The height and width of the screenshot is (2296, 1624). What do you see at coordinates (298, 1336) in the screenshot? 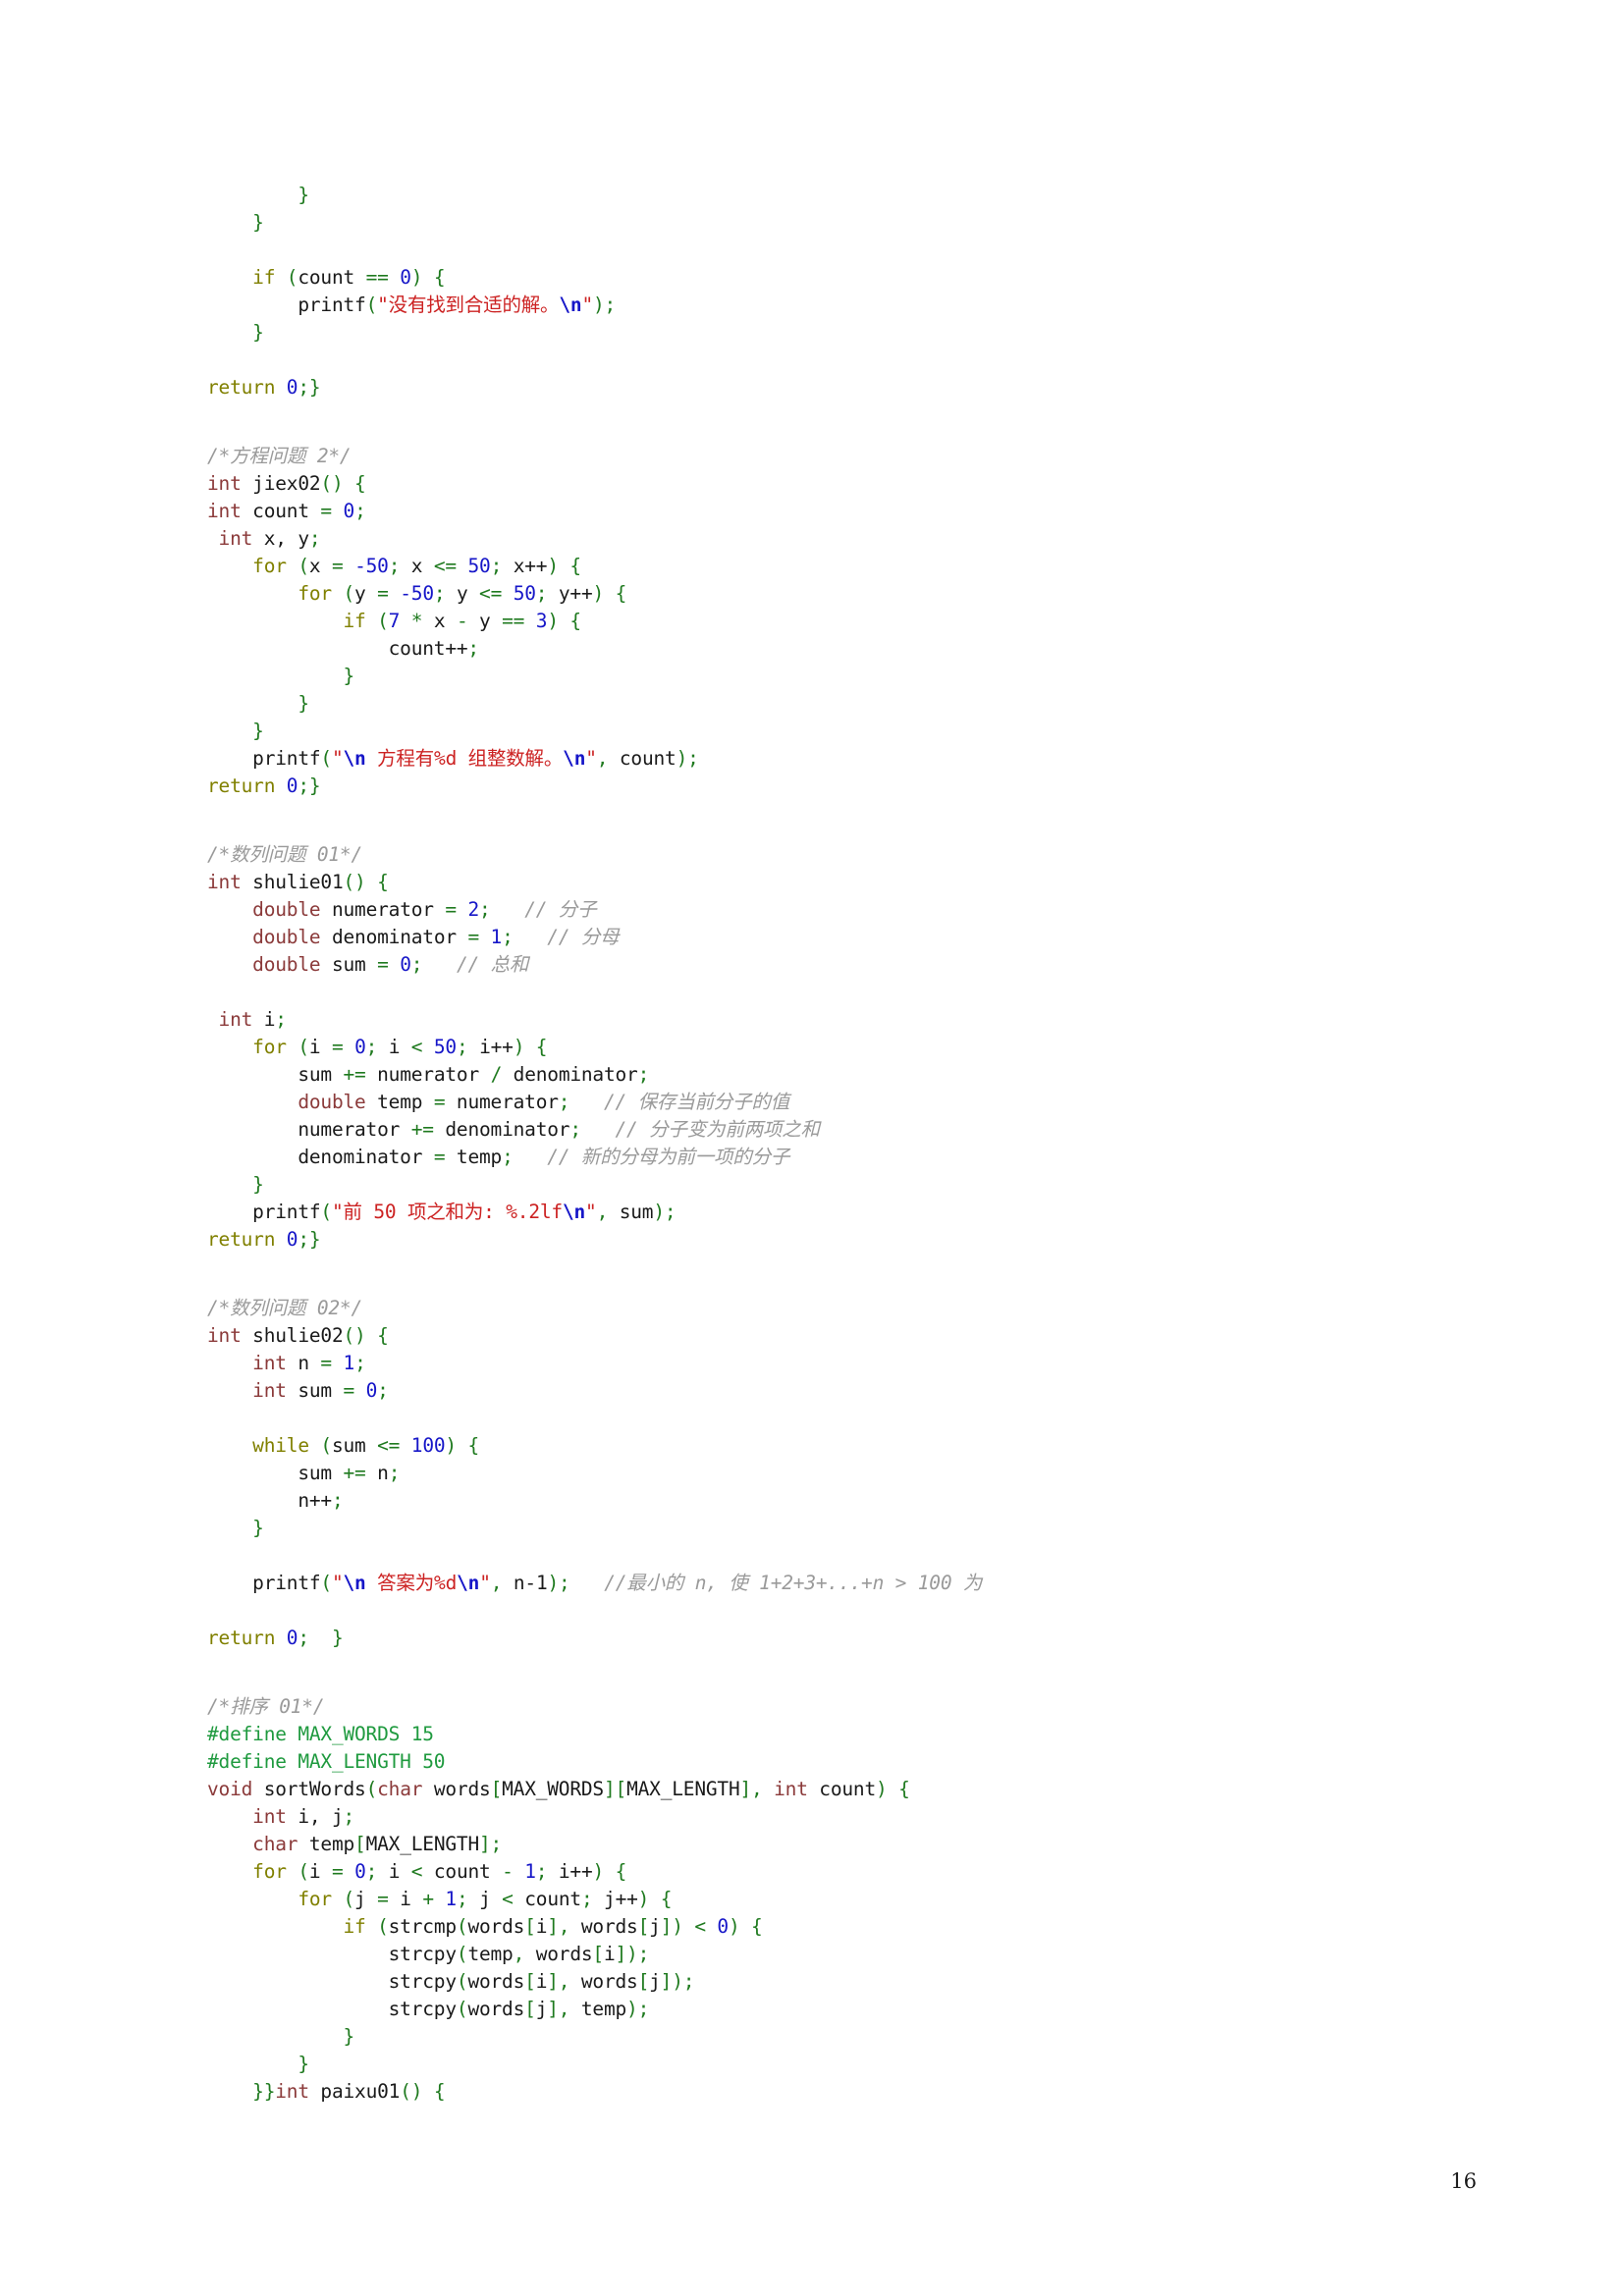
I see `code-line: int shulie02() {` at bounding box center [298, 1336].